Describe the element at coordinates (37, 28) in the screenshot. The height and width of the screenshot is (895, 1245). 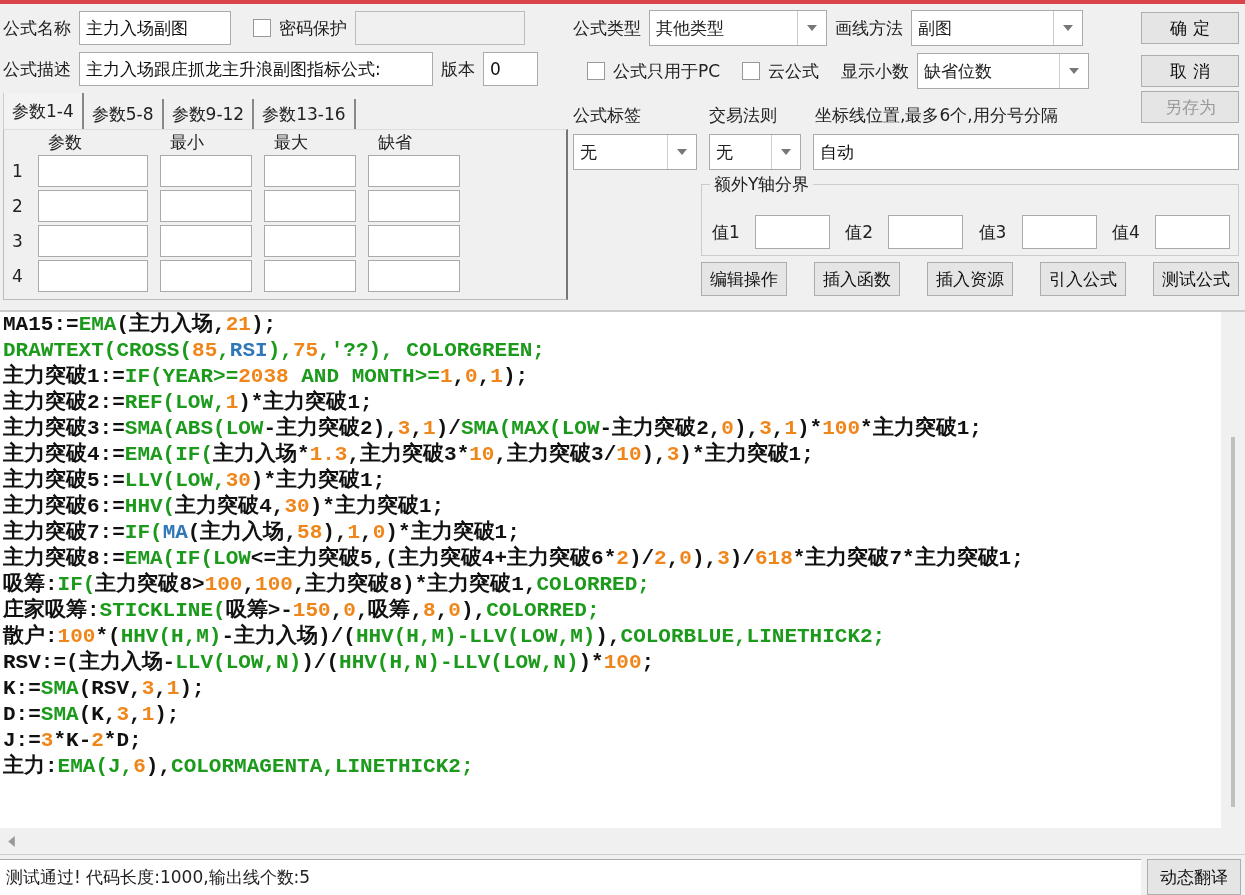
I see `field-label: 公式名称` at that location.